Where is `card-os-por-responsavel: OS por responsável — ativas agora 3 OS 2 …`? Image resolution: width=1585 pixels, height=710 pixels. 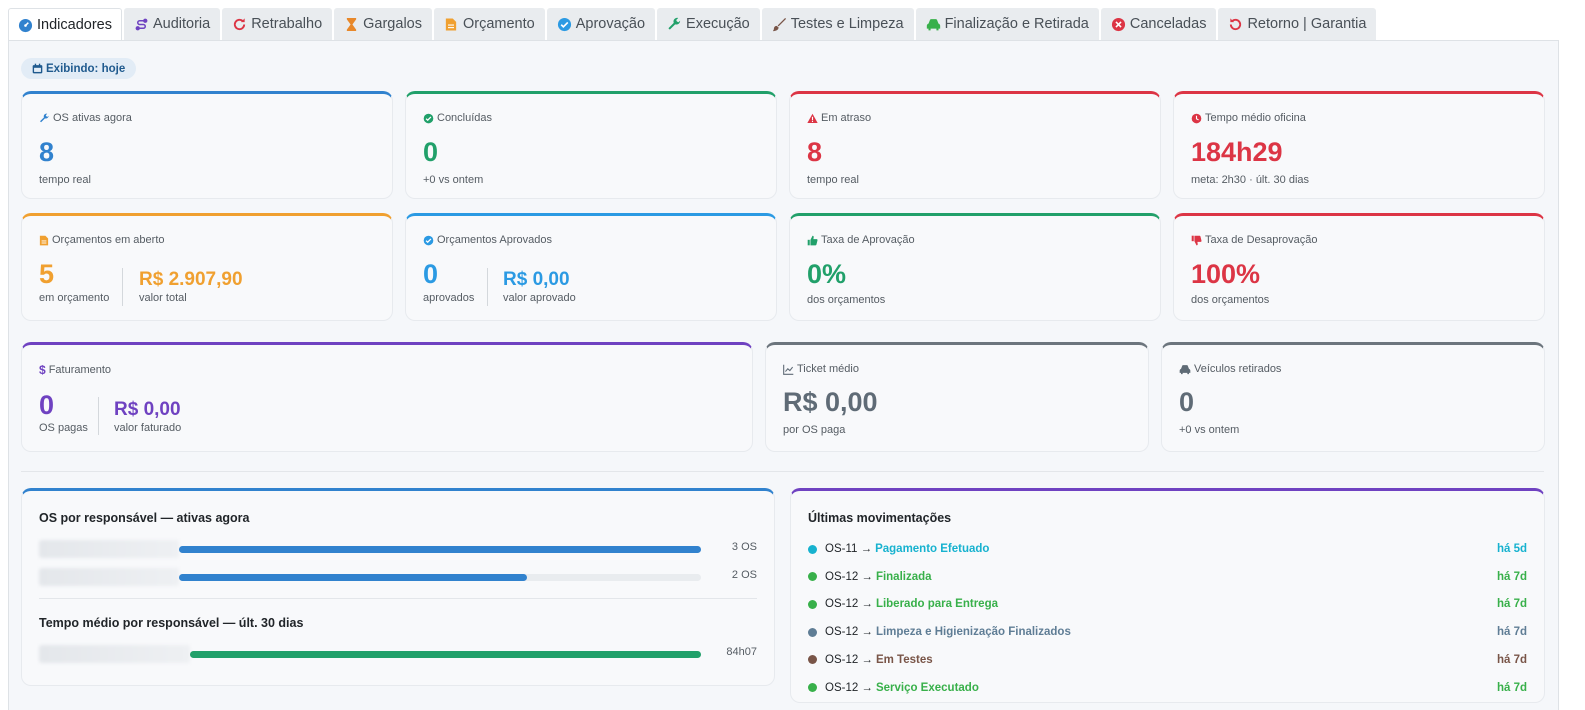
card-os-por-responsavel: OS por responsável — ativas agora 3 OS 2 … is located at coordinates (398, 587).